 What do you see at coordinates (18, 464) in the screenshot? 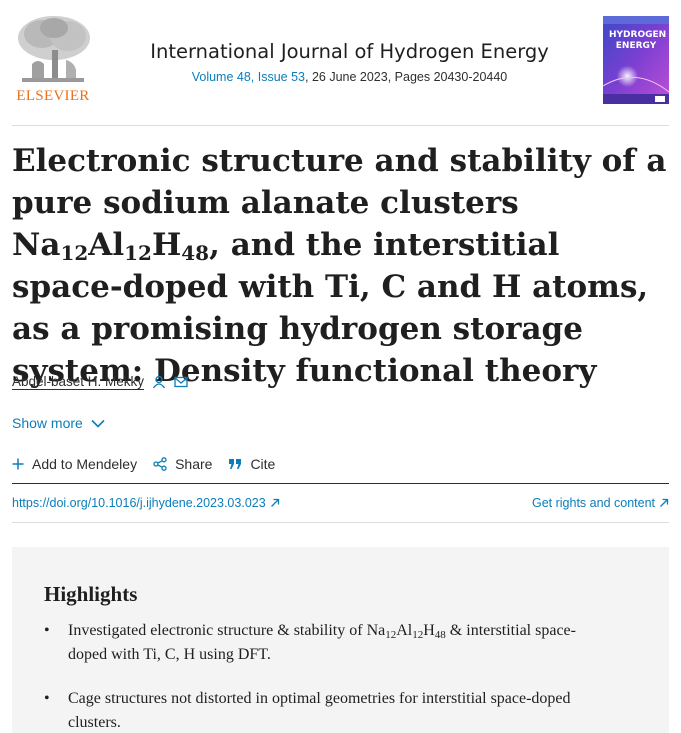
I see `plus-icon` at bounding box center [18, 464].